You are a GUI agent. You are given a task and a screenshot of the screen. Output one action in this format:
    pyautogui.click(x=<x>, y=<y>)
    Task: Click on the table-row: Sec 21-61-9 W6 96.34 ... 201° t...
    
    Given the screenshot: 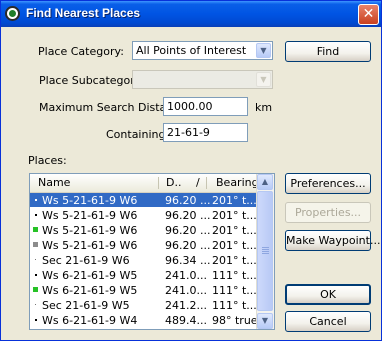 What is the action you would take?
    pyautogui.click(x=144, y=260)
    